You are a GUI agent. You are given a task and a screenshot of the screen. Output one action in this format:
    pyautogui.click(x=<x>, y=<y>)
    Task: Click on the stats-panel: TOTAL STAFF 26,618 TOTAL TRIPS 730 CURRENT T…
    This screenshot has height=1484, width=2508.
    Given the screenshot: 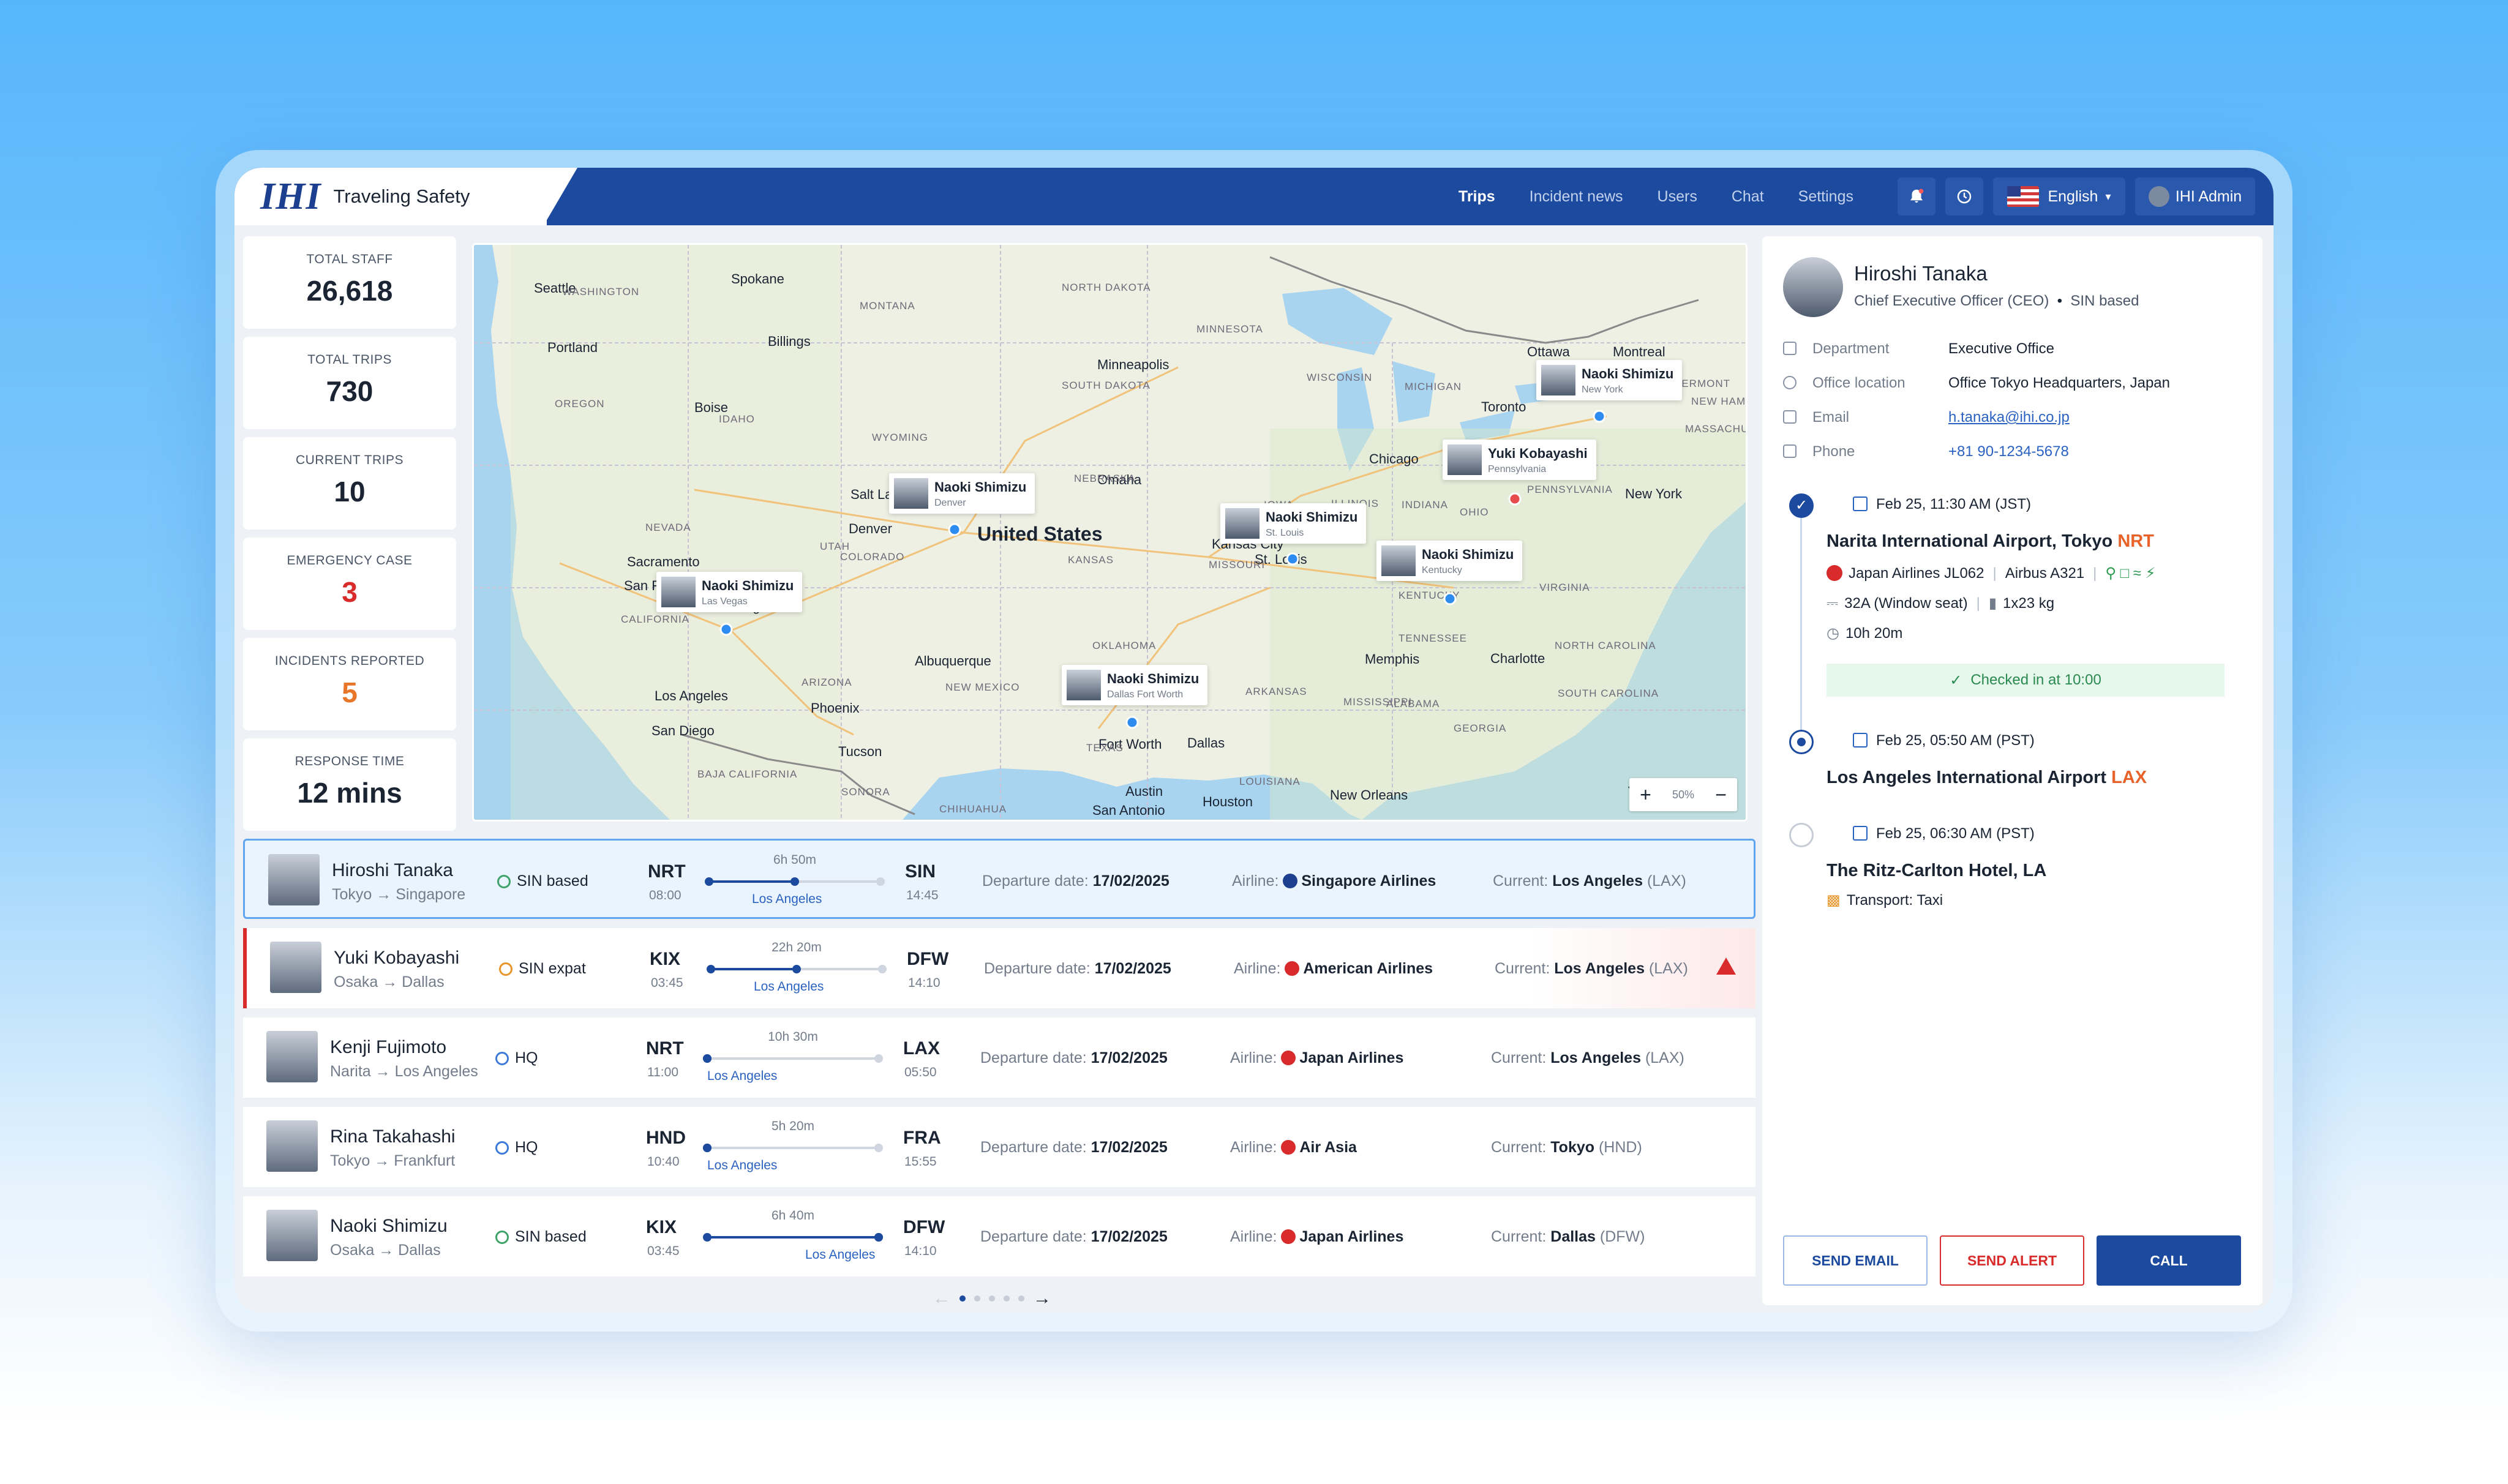 What is the action you would take?
    pyautogui.click(x=349, y=537)
    